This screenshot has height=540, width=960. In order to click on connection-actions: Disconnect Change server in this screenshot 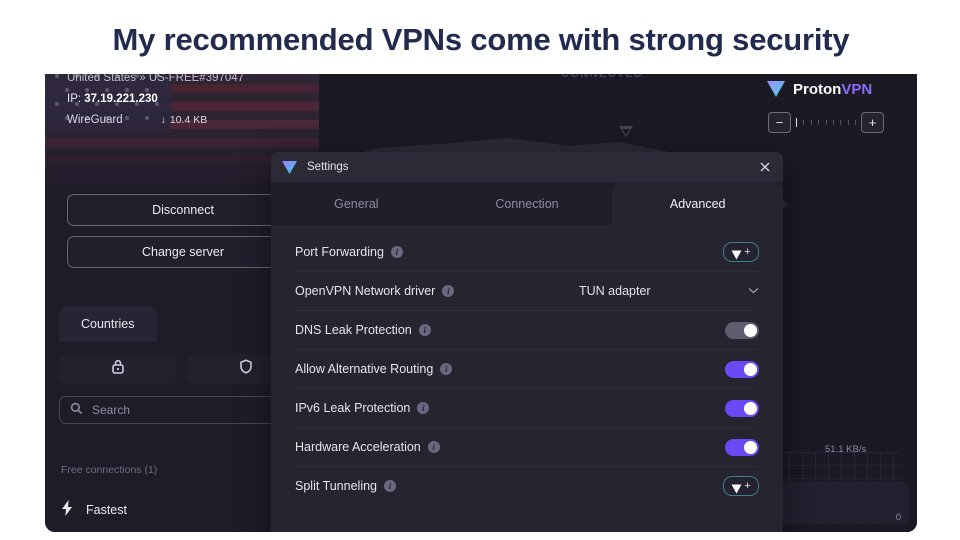, I will do `click(183, 236)`.